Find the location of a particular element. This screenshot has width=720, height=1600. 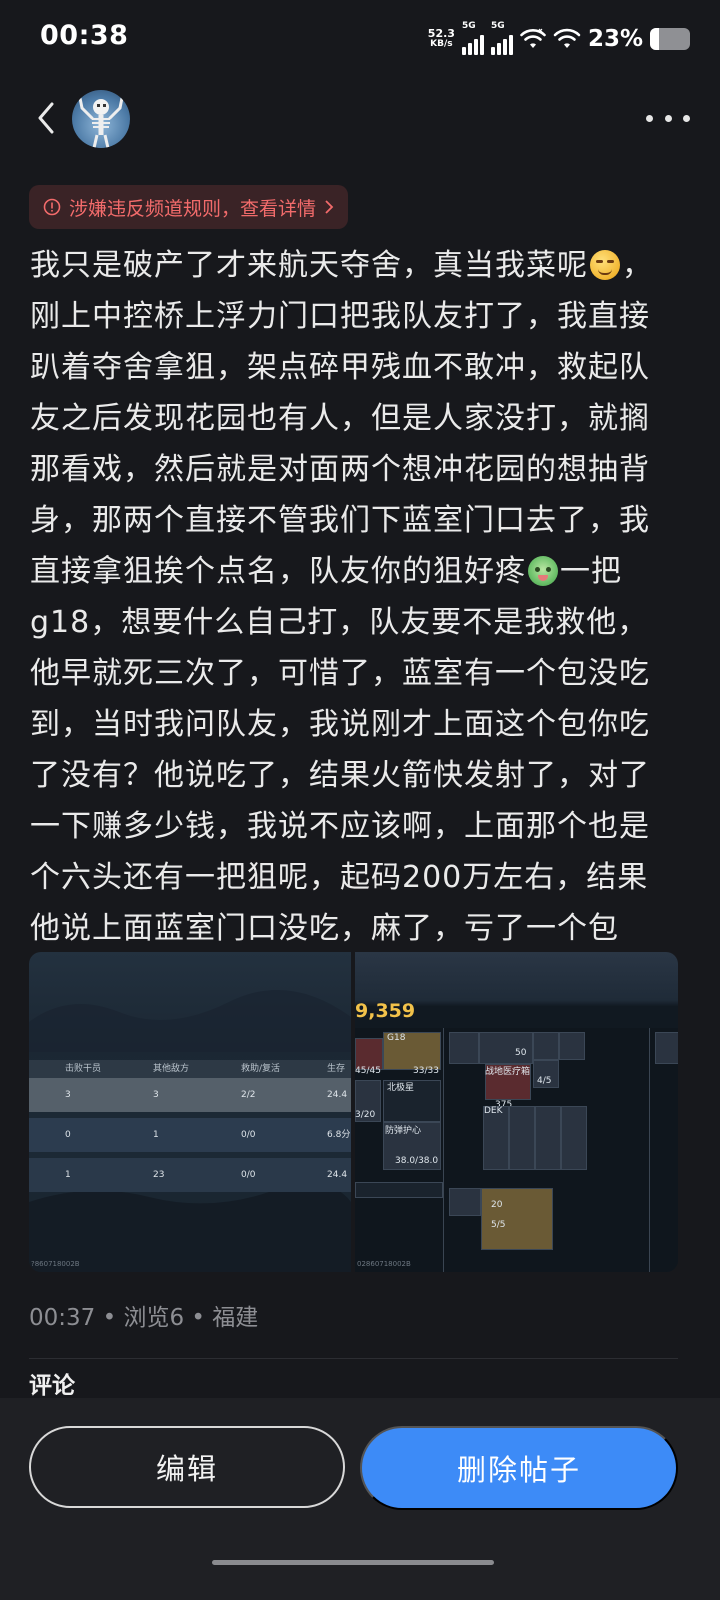

header-cell: 其他敌方 is located at coordinates (171, 1069).